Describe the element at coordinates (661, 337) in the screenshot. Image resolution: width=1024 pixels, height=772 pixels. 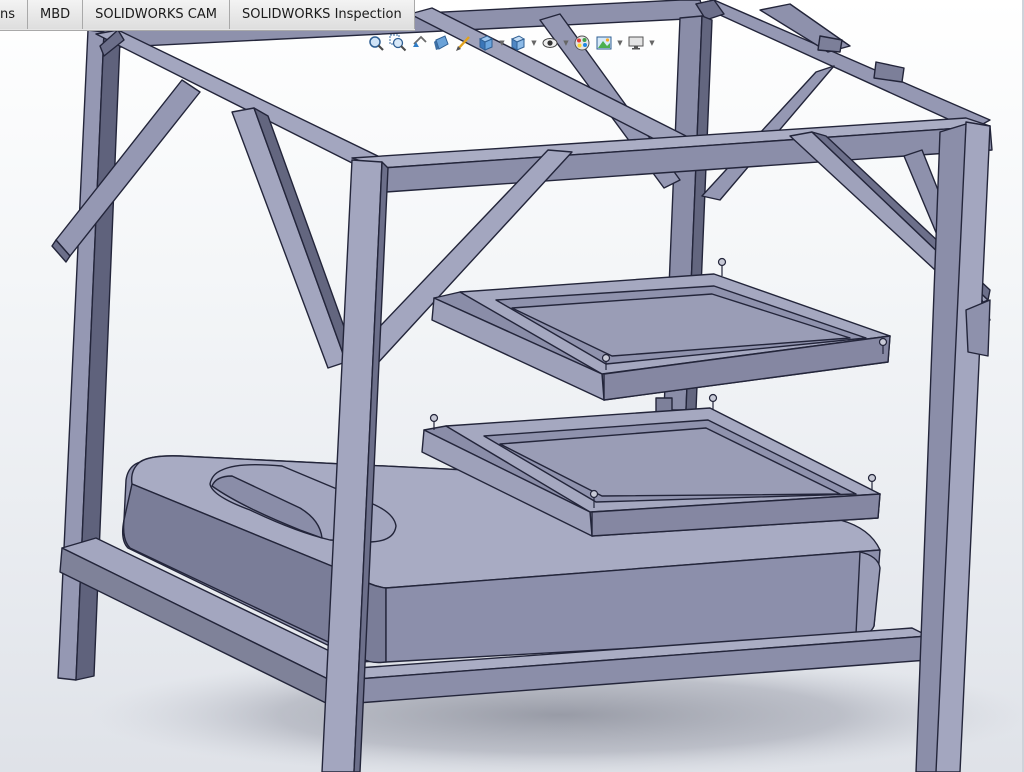
I see `upper-tray` at that location.